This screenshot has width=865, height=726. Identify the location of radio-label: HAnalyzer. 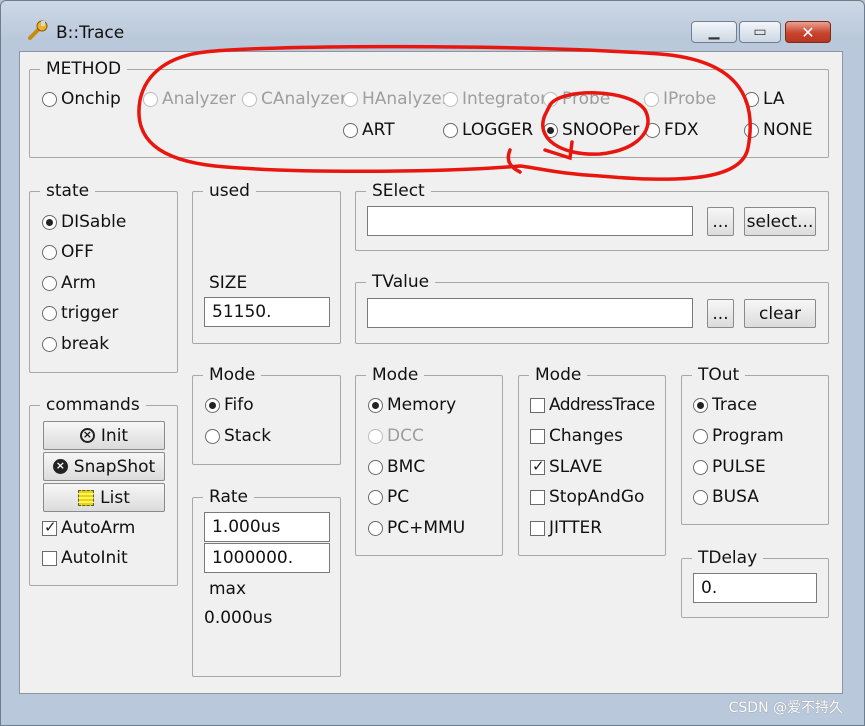
(405, 99).